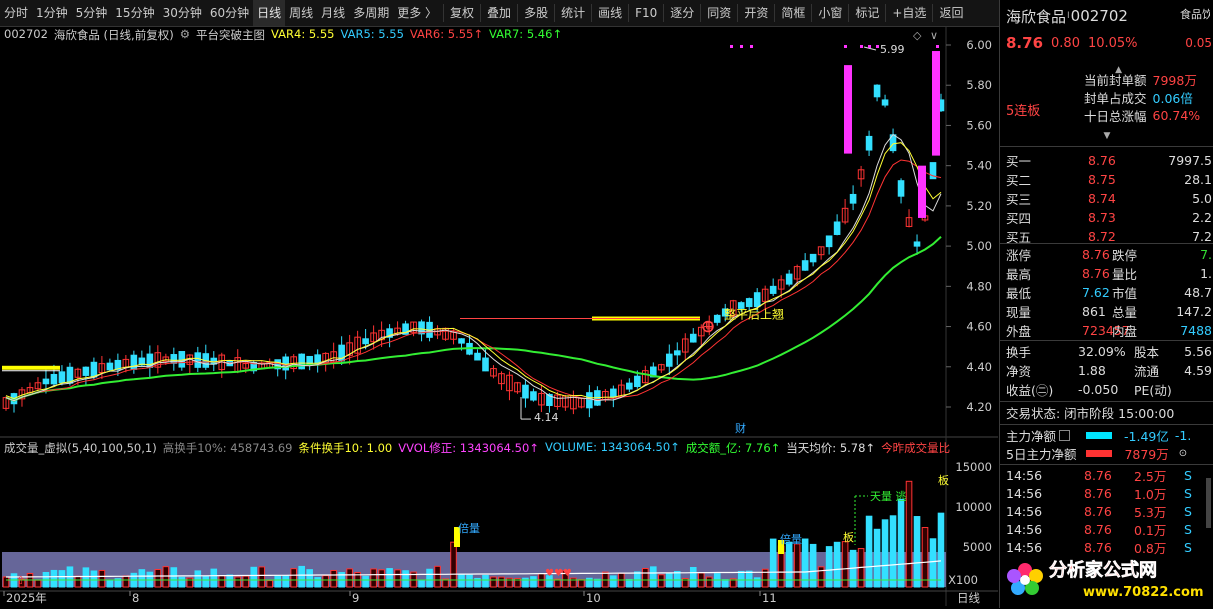  What do you see at coordinates (646, 13) in the screenshot?
I see `tool-5: F10` at bounding box center [646, 13].